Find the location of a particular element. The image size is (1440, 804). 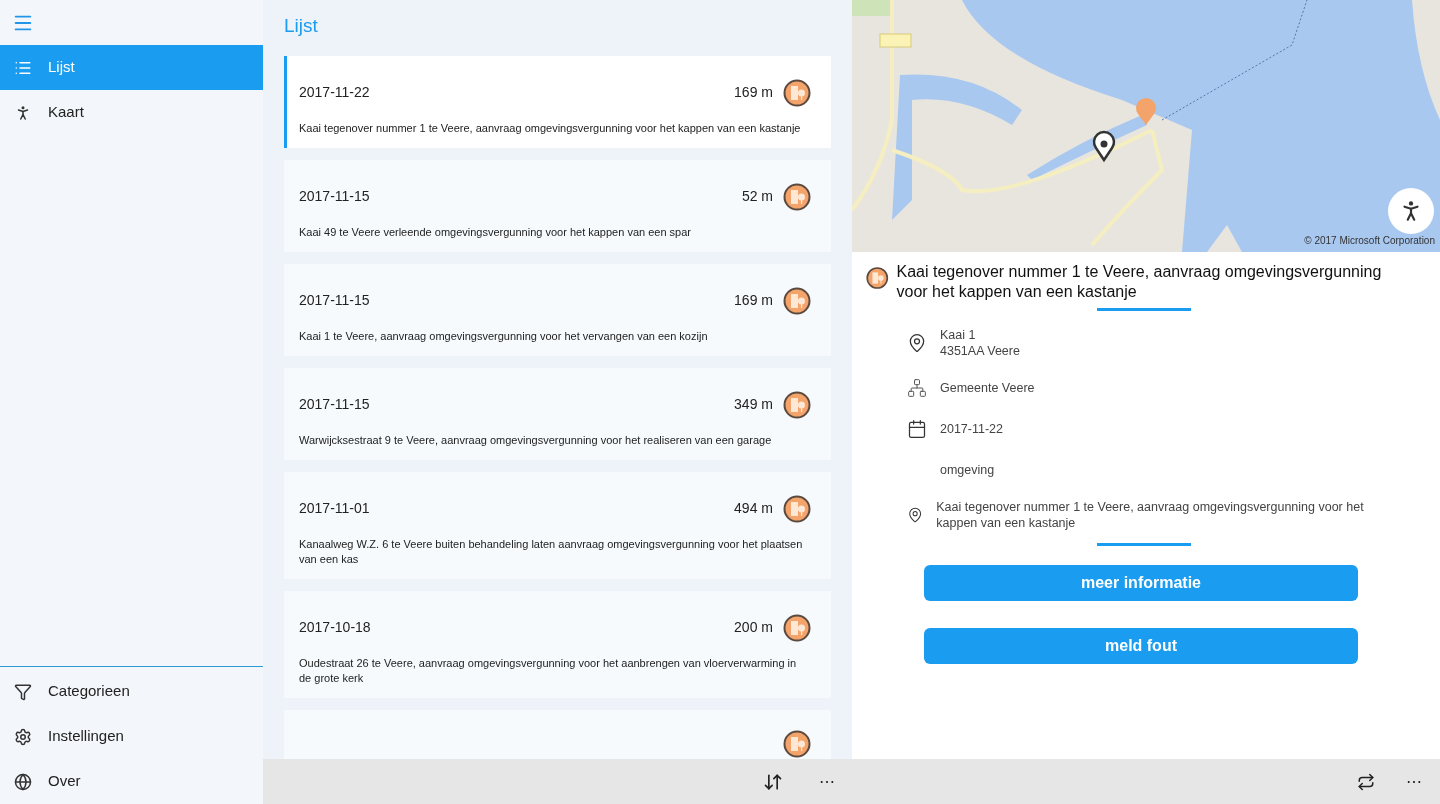

detail-text: omgeving is located at coordinates (967, 470).